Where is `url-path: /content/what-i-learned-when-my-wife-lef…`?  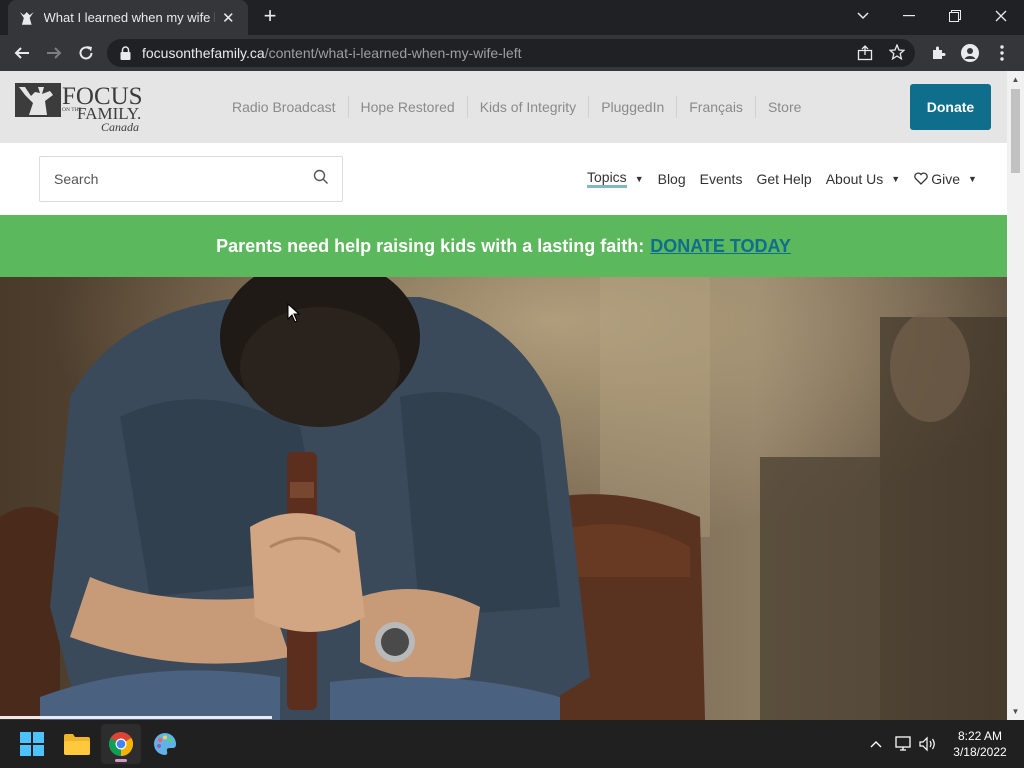 url-path: /content/what-i-learned-when-my-wife-lef… is located at coordinates (393, 53).